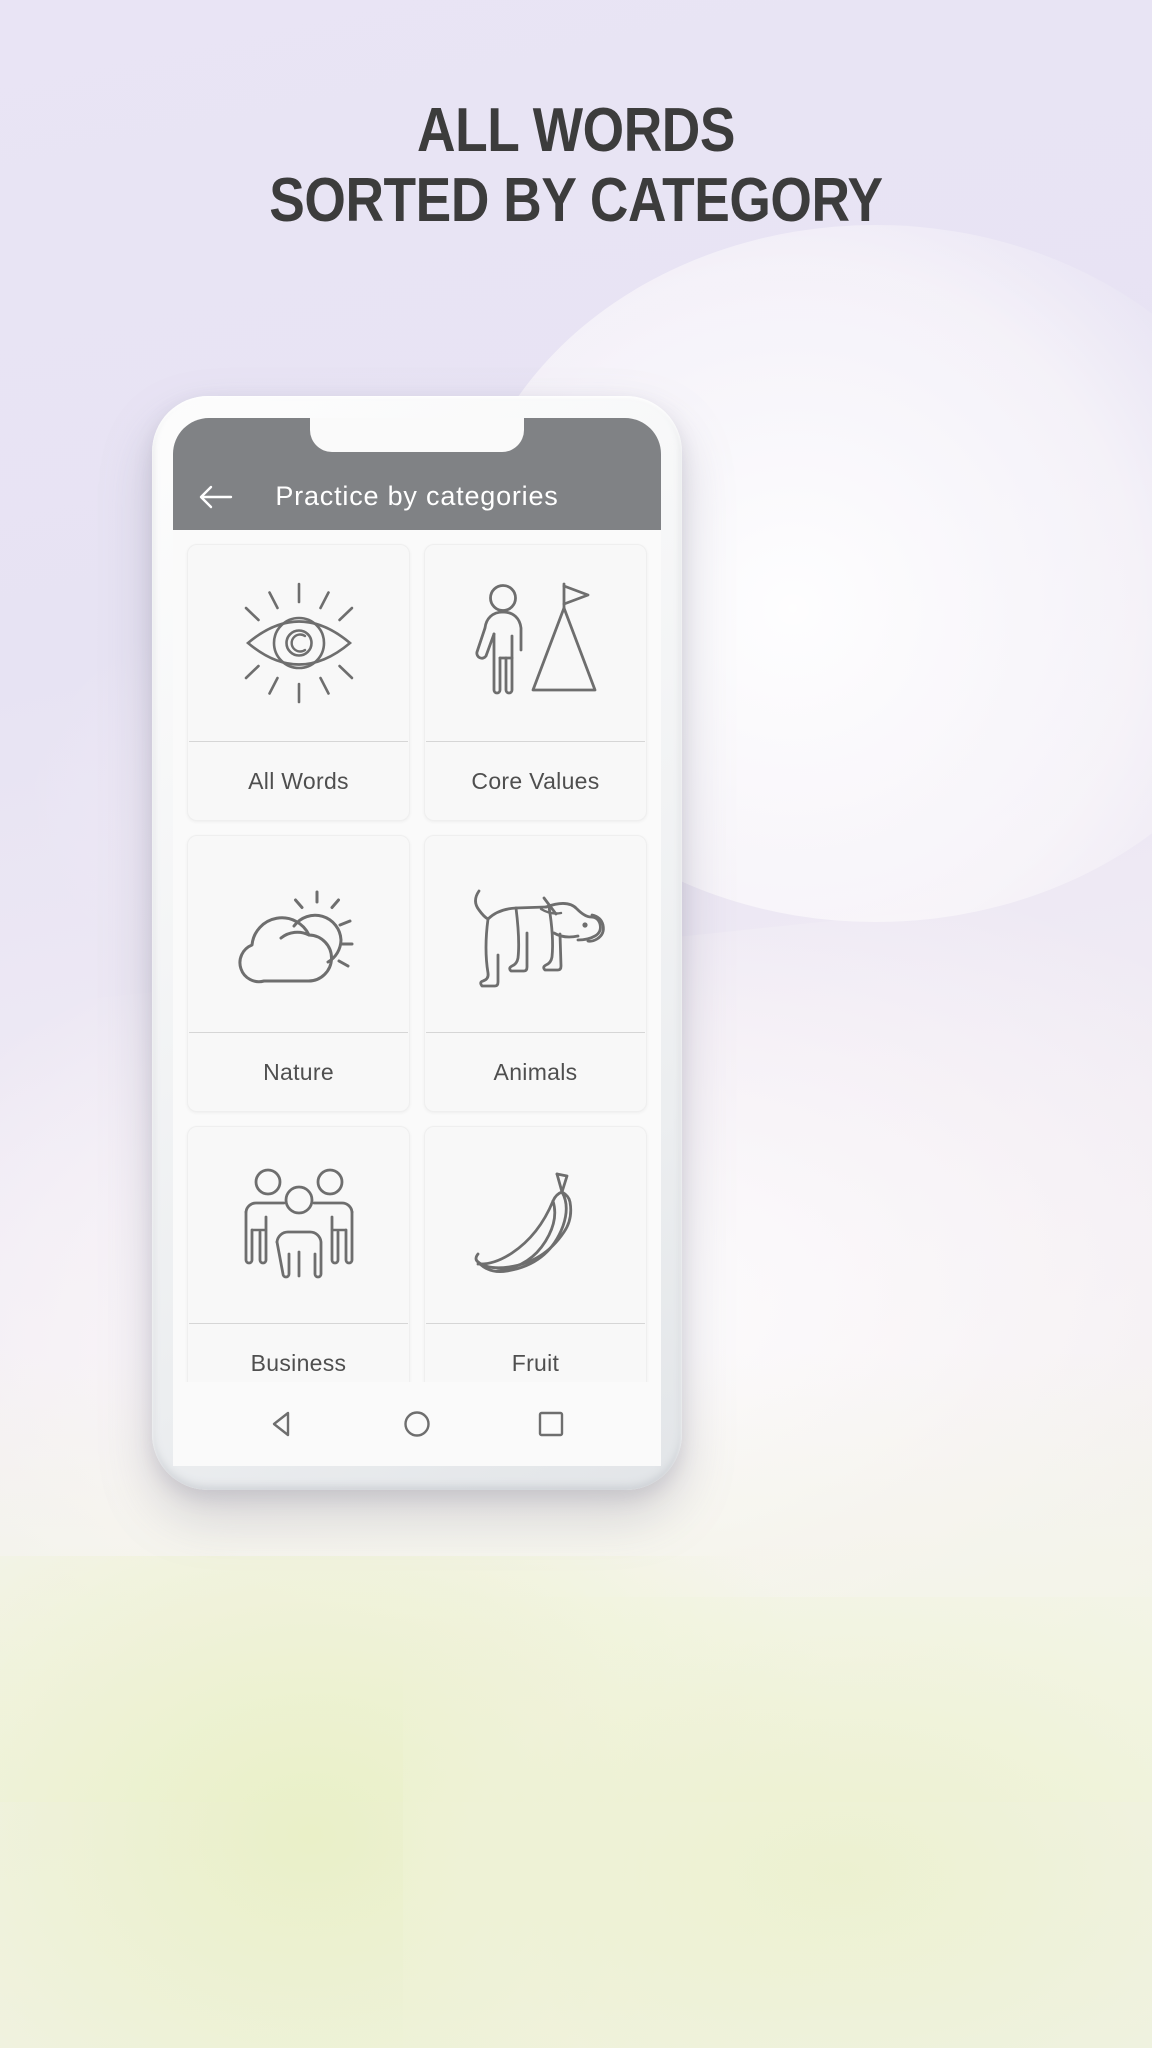 Image resolution: width=1152 pixels, height=2048 pixels. Describe the element at coordinates (576, 200) in the screenshot. I see `page-title-line-2: SORTED BY CATEGORY` at that location.